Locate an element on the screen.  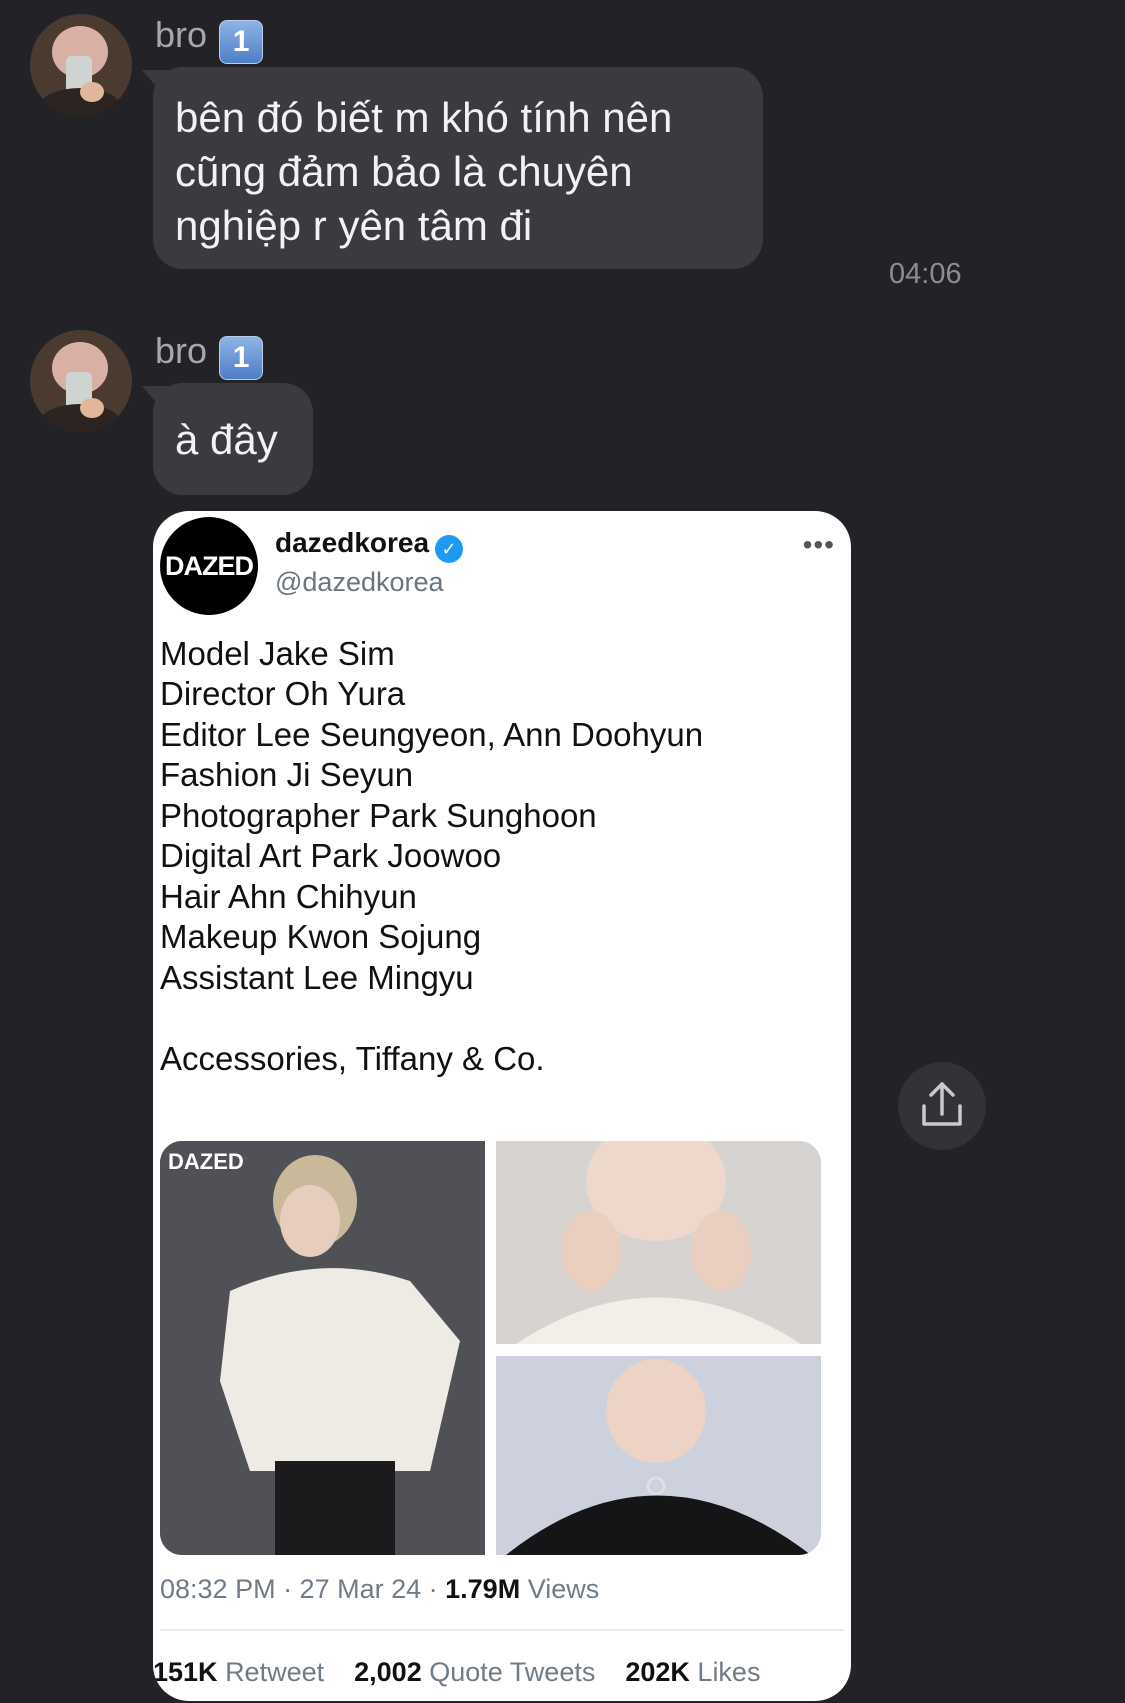
tweet-line: Model Jake Sim is located at coordinates (277, 653).